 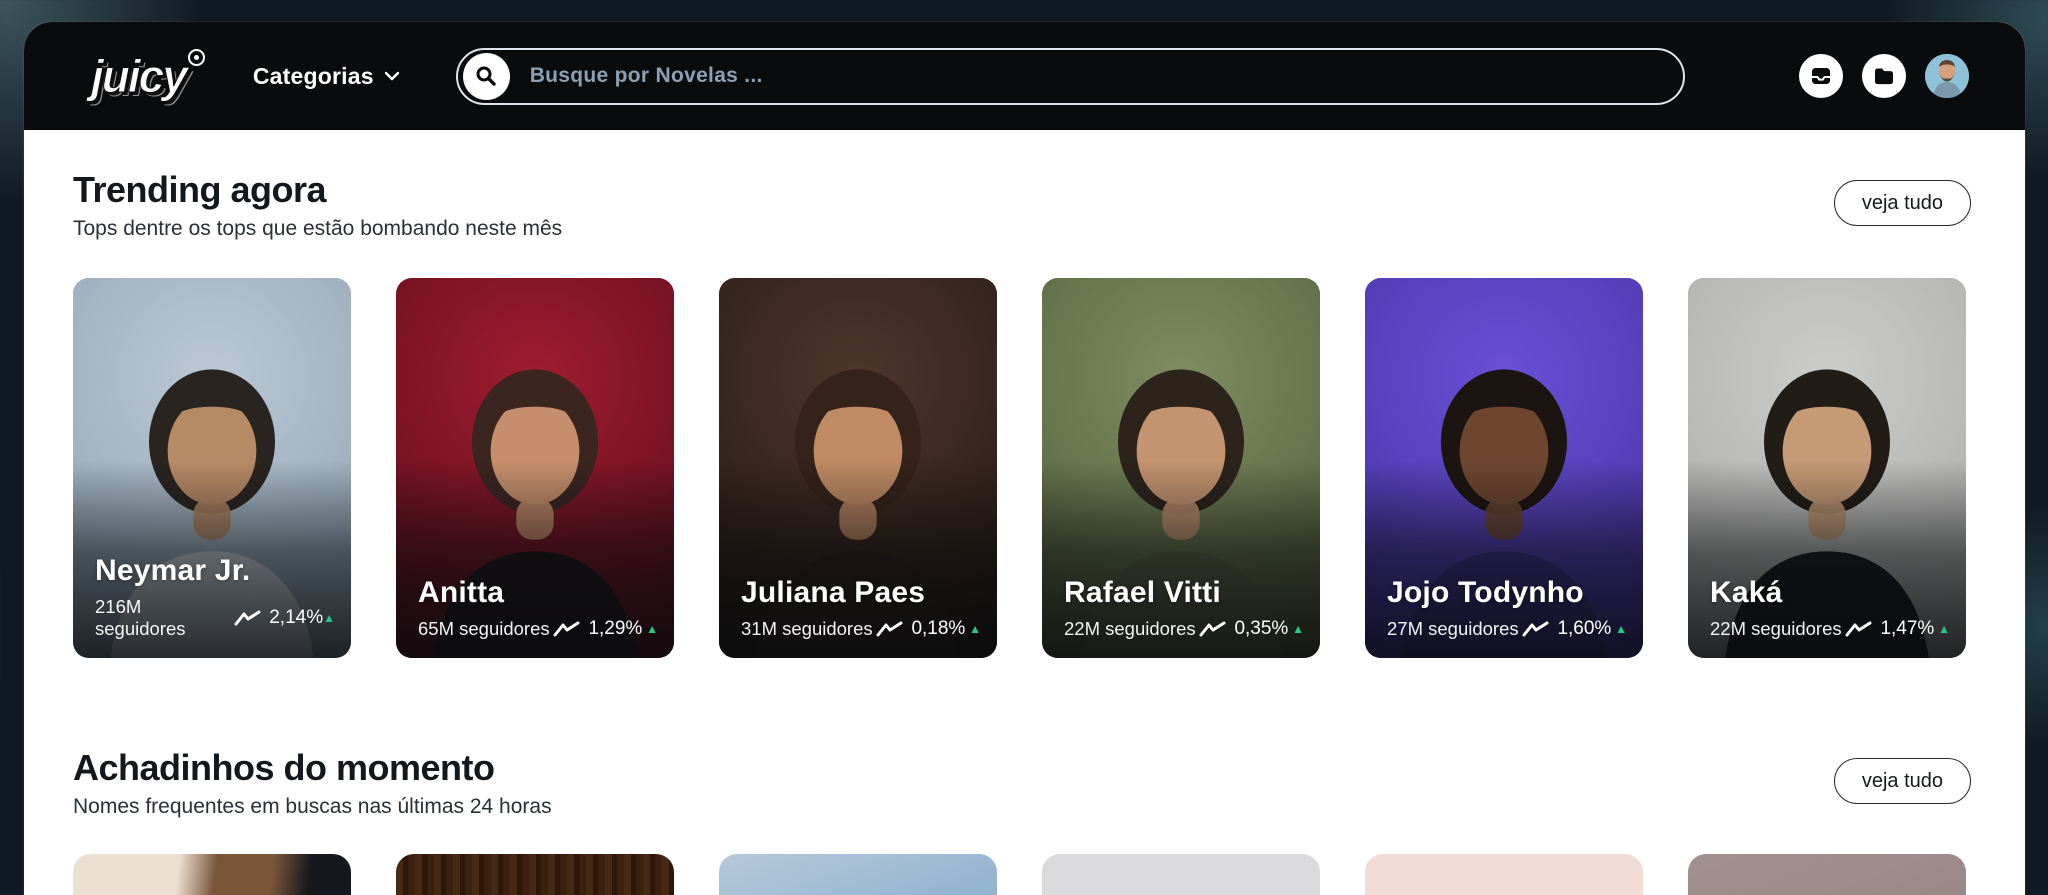 I want to click on card-info: Juliana Paes 31M seguidores 0,18% ▲, so click(x=861, y=609).